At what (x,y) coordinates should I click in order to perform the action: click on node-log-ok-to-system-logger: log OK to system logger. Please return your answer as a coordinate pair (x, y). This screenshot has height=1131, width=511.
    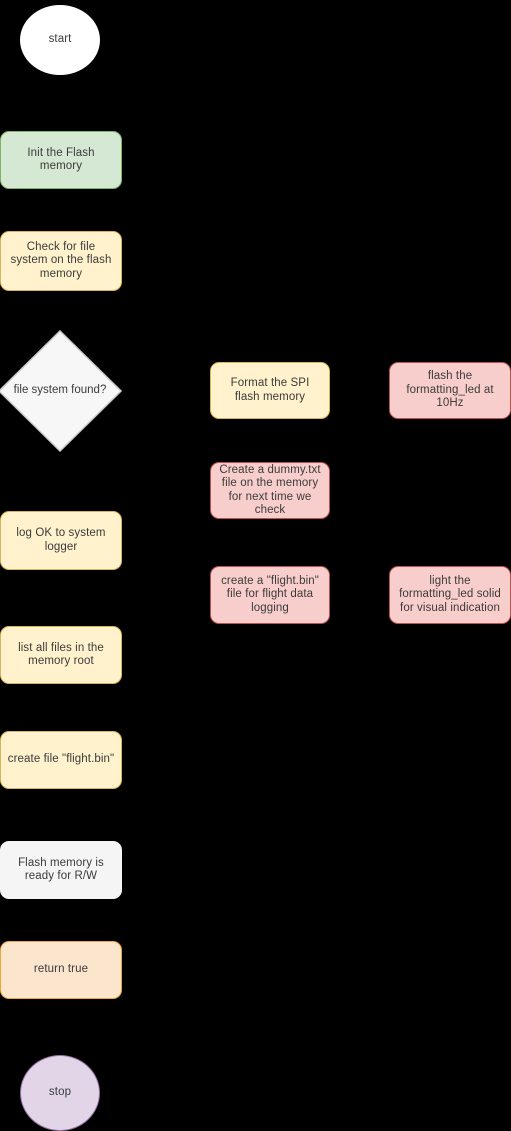
    Looking at the image, I should click on (61, 540).